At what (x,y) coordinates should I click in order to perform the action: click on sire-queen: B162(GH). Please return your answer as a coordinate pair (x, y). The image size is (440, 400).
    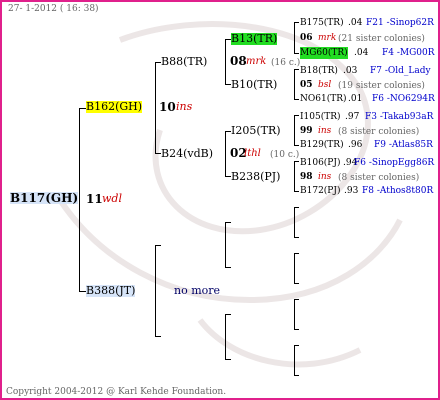
    Looking at the image, I should click on (114, 107).